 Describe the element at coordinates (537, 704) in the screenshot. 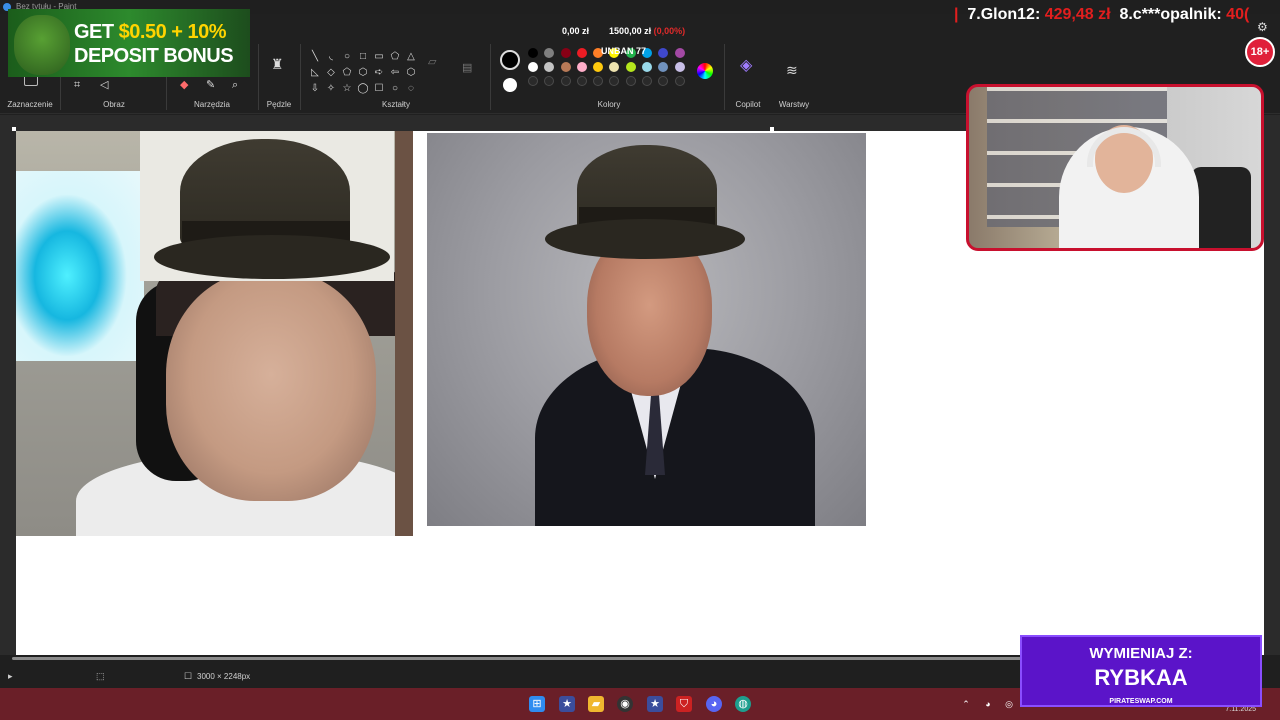

I see `start-icon: ⊞` at that location.